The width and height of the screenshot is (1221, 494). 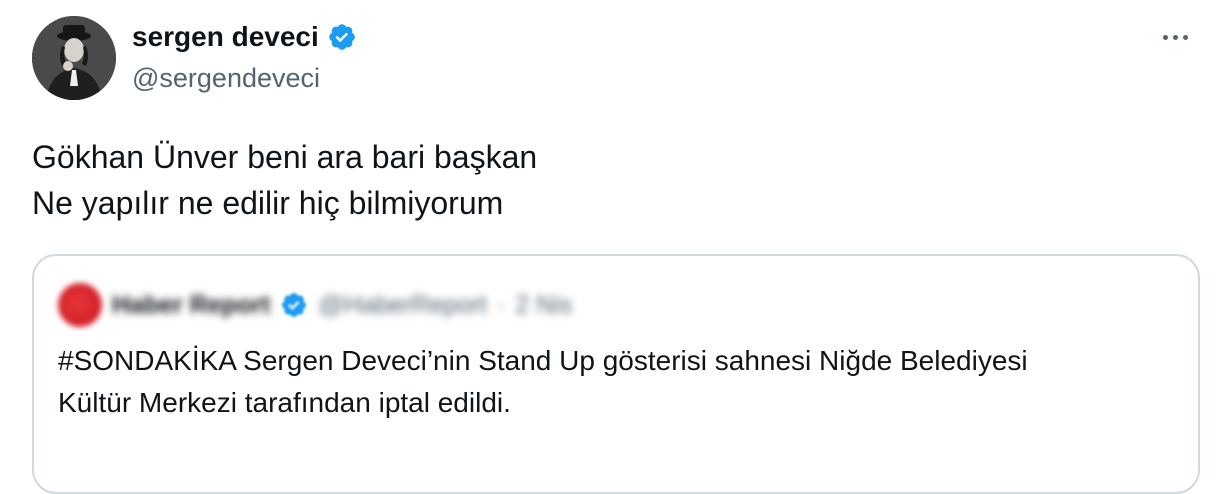 What do you see at coordinates (284, 402) in the screenshot?
I see `quoted-tweet-text-line: Kültür Merkezi tarafından iptal edildi.` at bounding box center [284, 402].